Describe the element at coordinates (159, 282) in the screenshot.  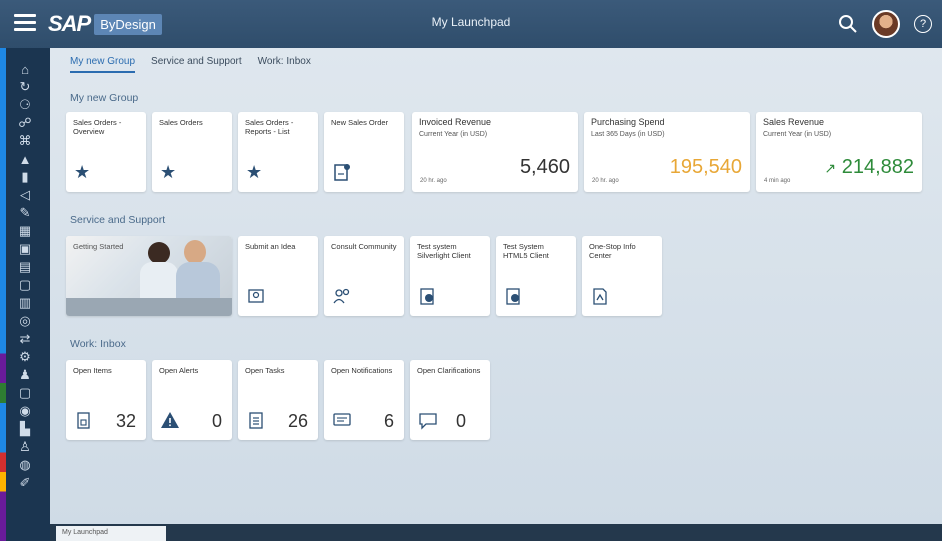
I see `person-photo-1-body` at that location.